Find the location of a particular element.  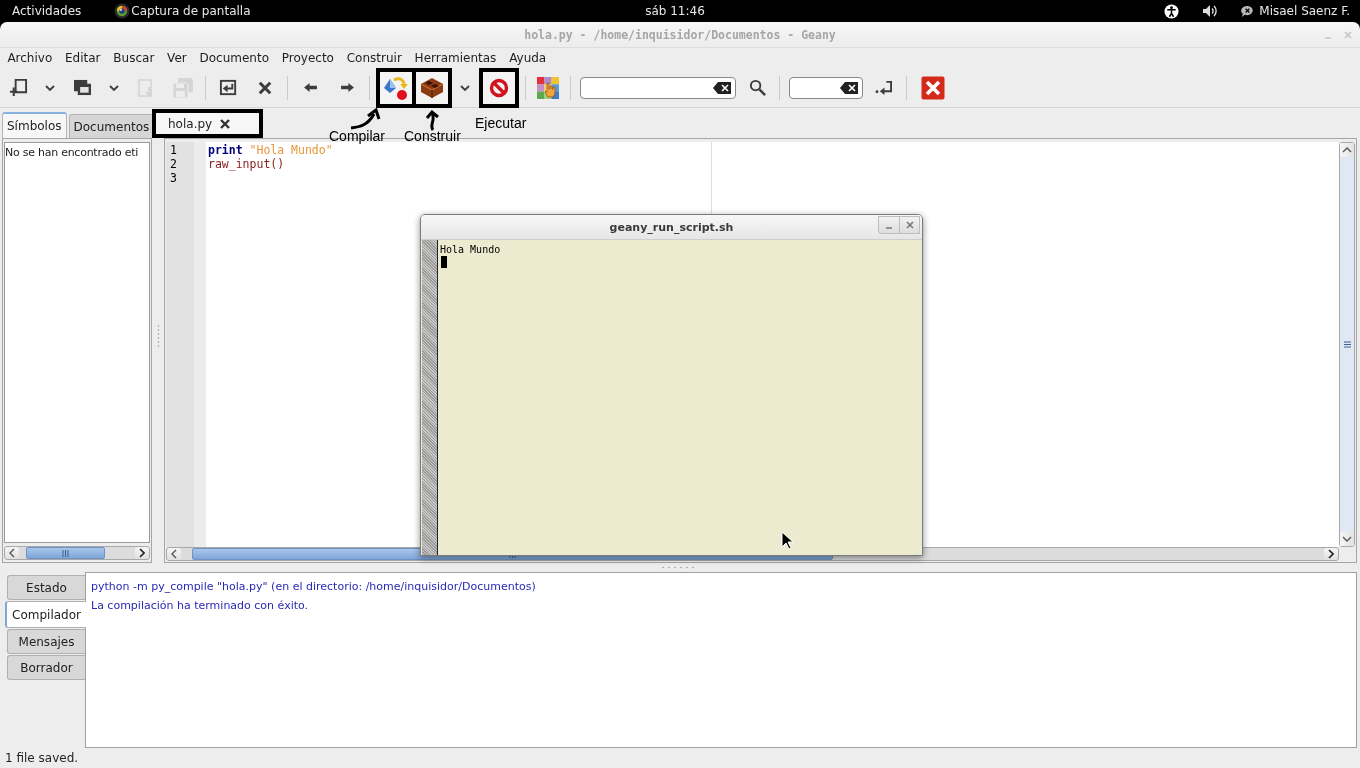

scroll-down-icon is located at coordinates (1347, 539).